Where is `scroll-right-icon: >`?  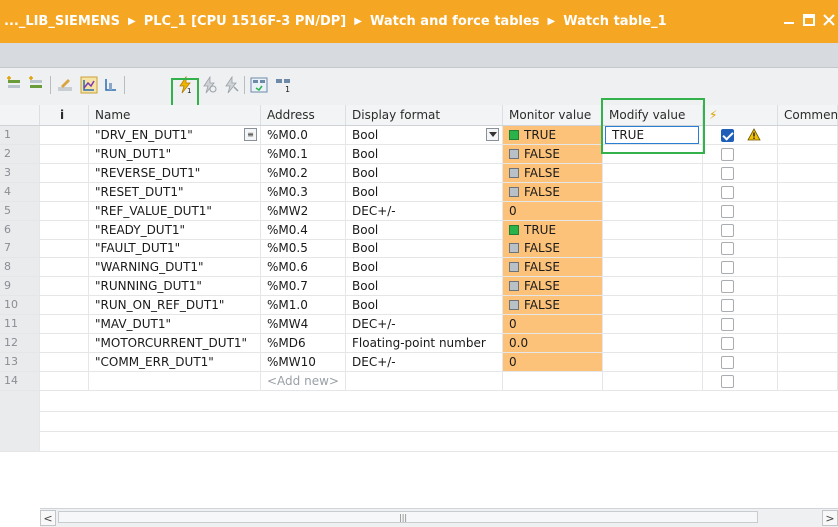
scroll-right-icon: > is located at coordinates (830, 518).